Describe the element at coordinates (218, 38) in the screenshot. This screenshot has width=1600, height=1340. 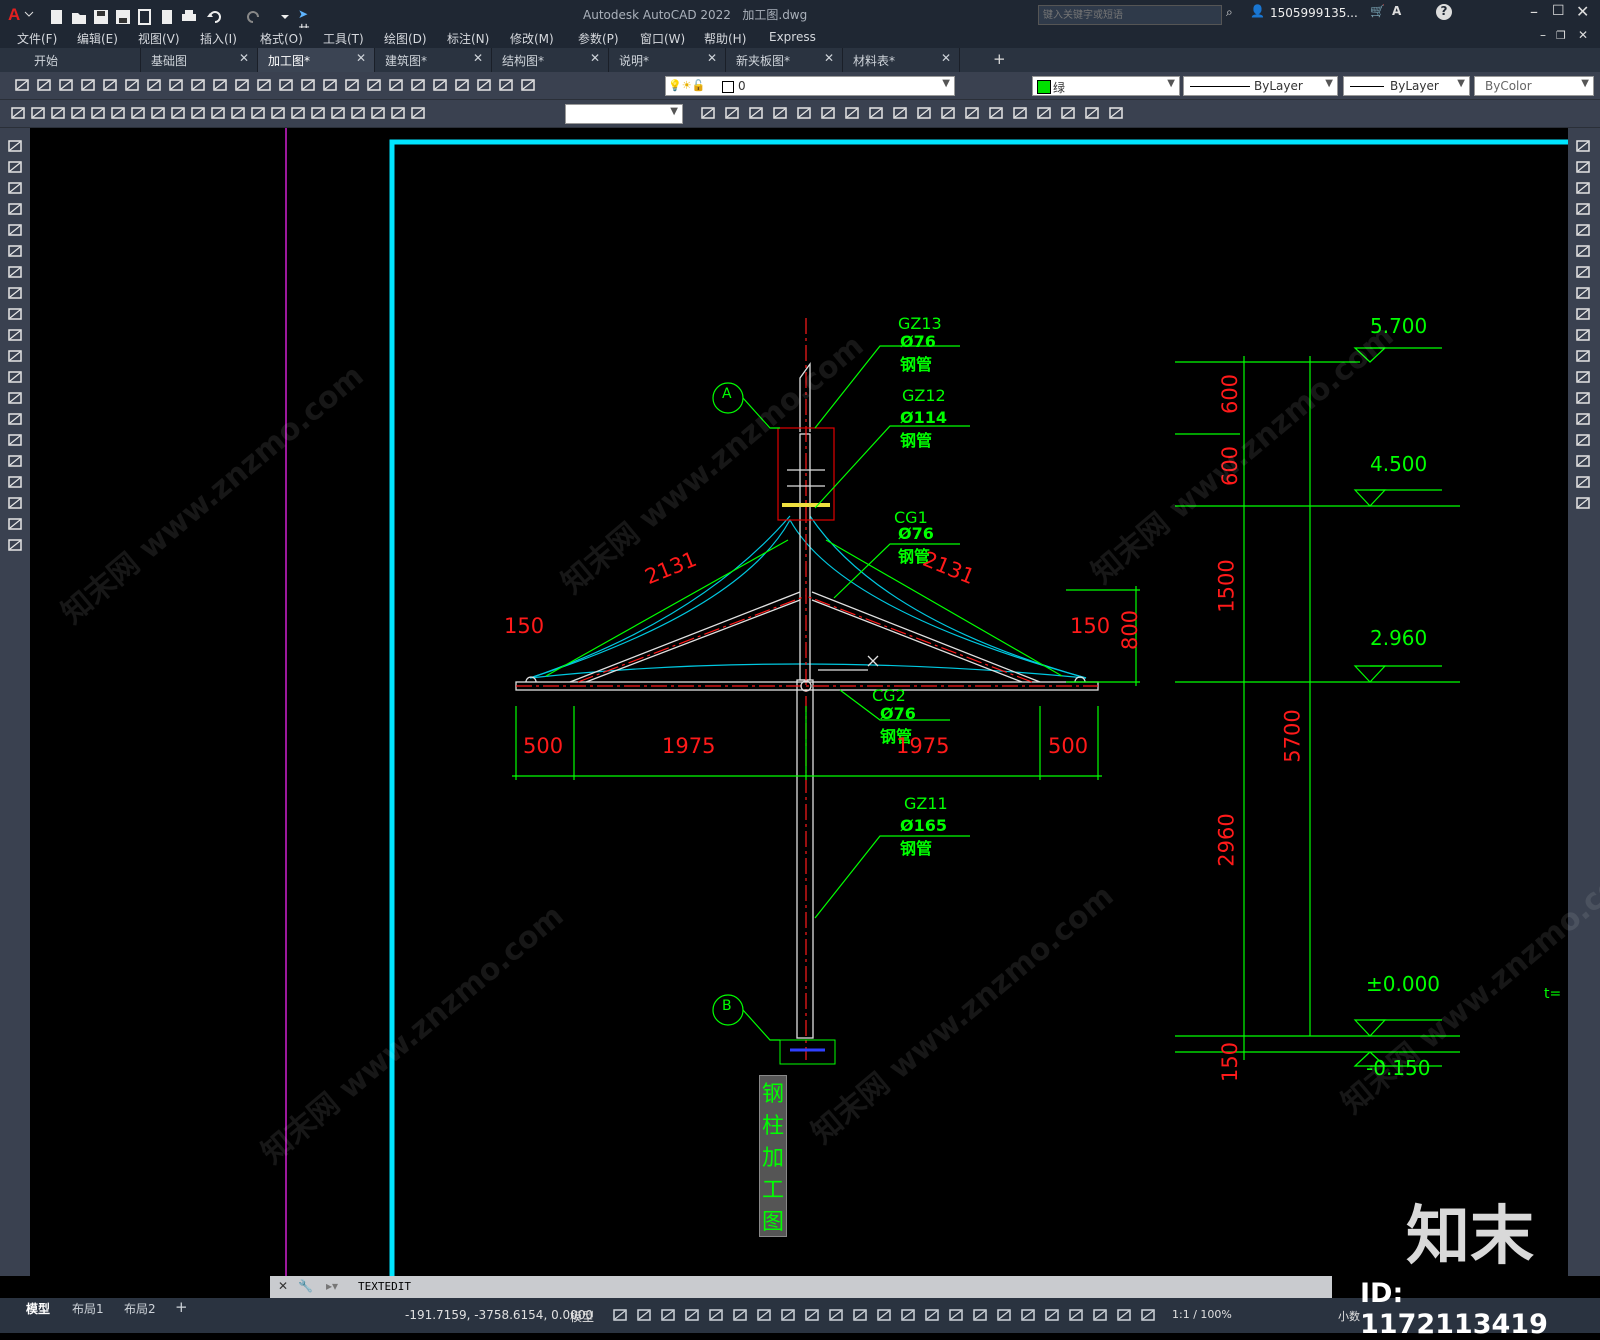
I see `menu-insert: 插入(I)` at that location.